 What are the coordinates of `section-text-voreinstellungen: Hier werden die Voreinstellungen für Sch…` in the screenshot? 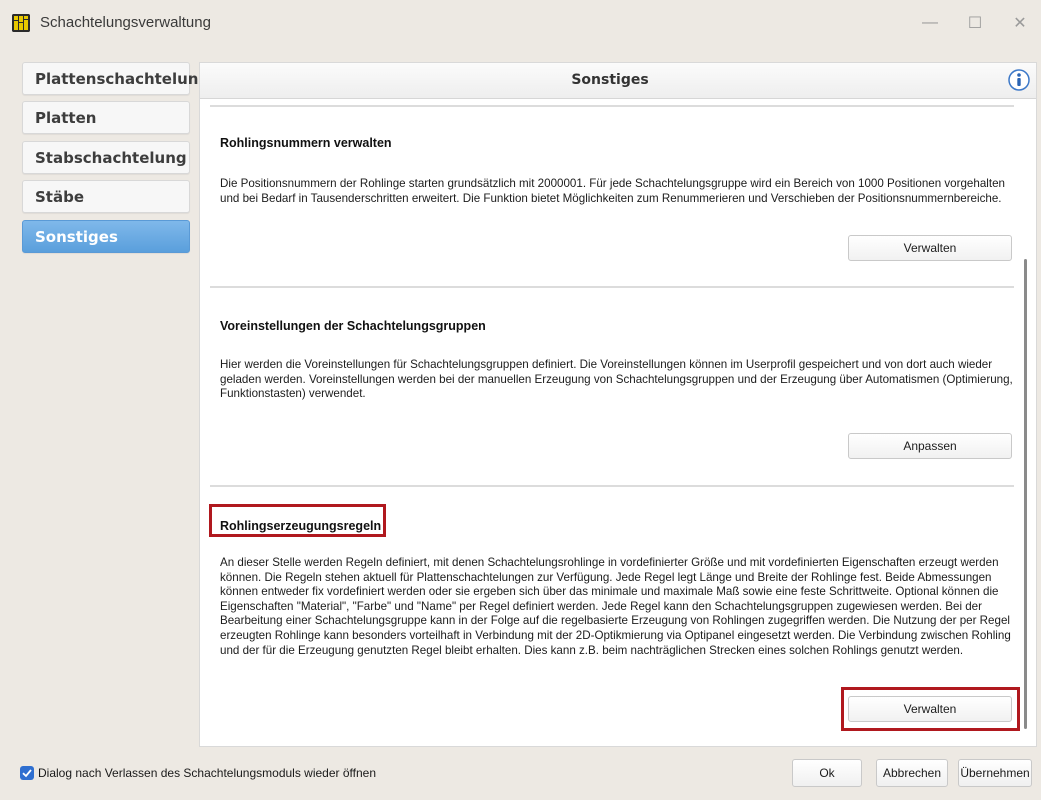 It's located at (616, 379).